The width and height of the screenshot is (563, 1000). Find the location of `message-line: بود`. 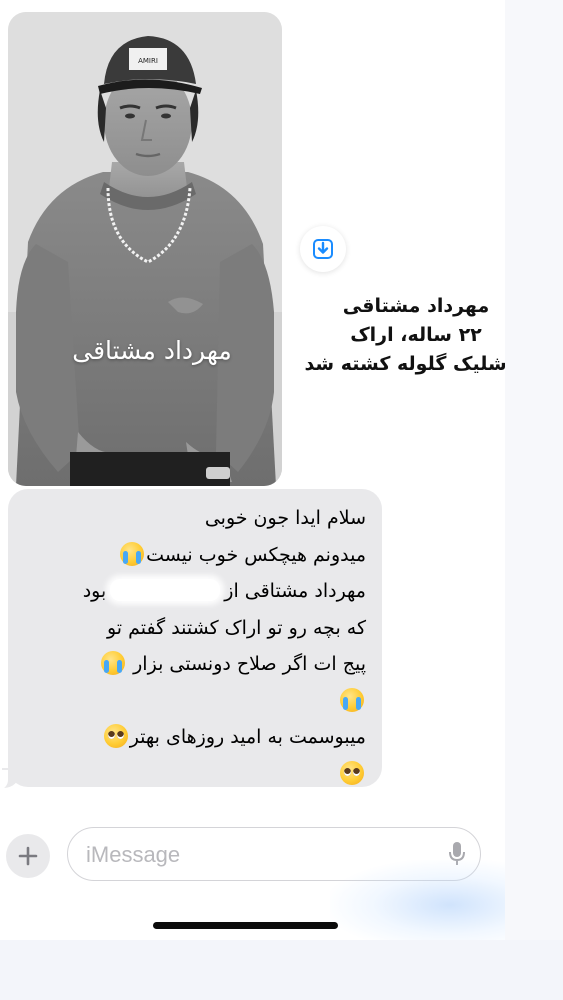

message-line: بود is located at coordinates (94, 591).